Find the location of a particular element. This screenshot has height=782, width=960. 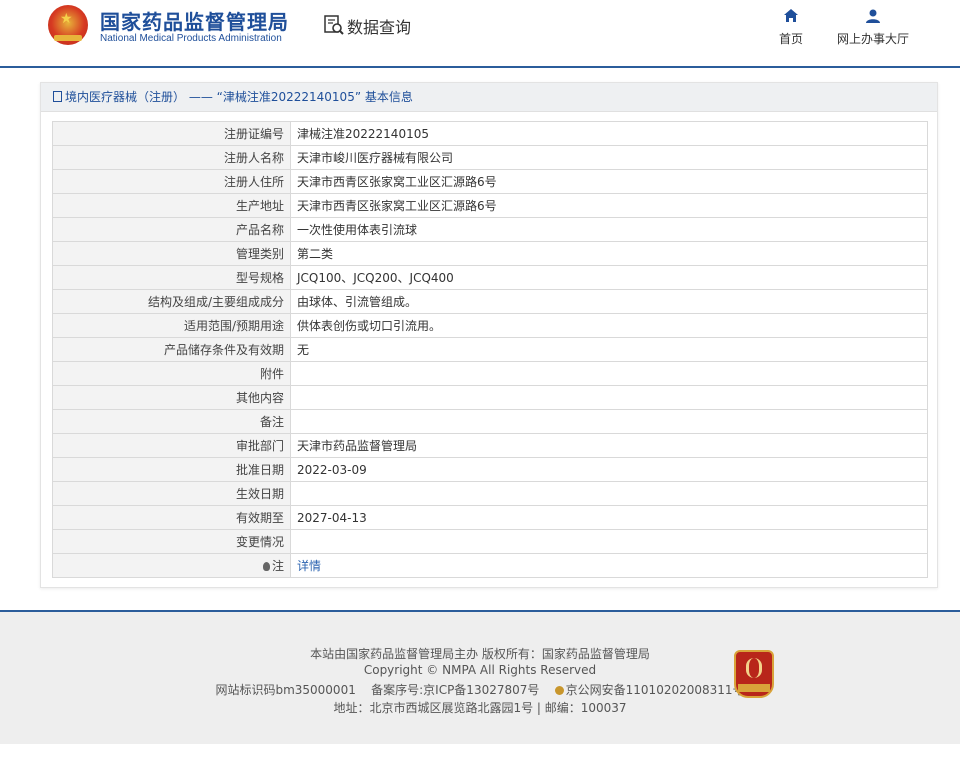

document-icon is located at coordinates (57, 96).